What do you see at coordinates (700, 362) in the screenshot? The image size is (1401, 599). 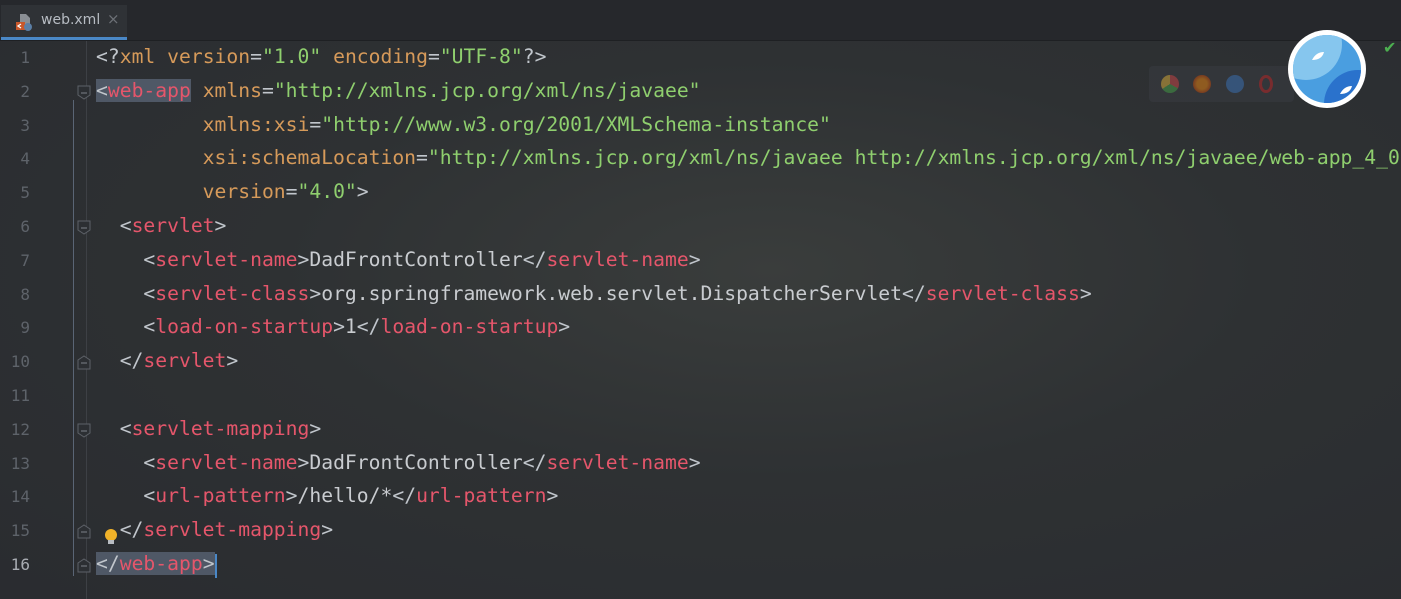 I see `code-line: 10 </servlet>` at bounding box center [700, 362].